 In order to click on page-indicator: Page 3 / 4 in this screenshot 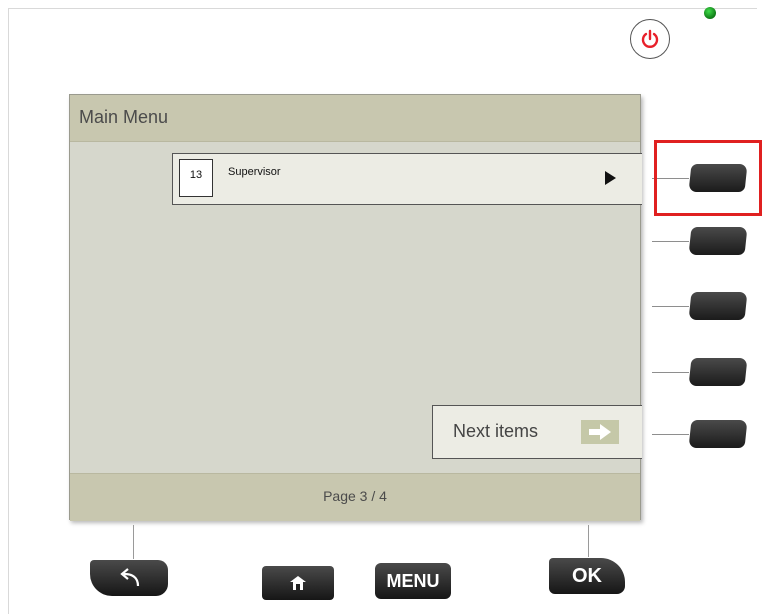, I will do `click(355, 496)`.